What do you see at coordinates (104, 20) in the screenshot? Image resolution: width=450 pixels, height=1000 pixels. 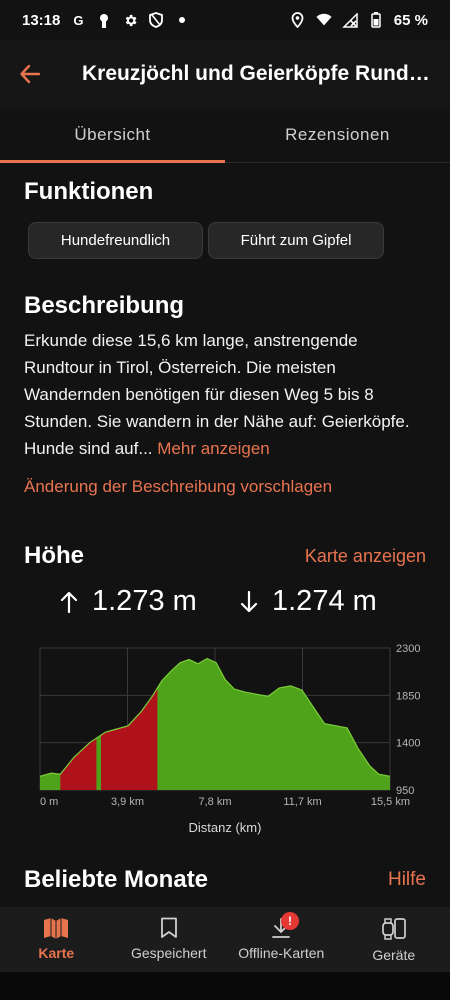 I see `keyhole-icon` at bounding box center [104, 20].